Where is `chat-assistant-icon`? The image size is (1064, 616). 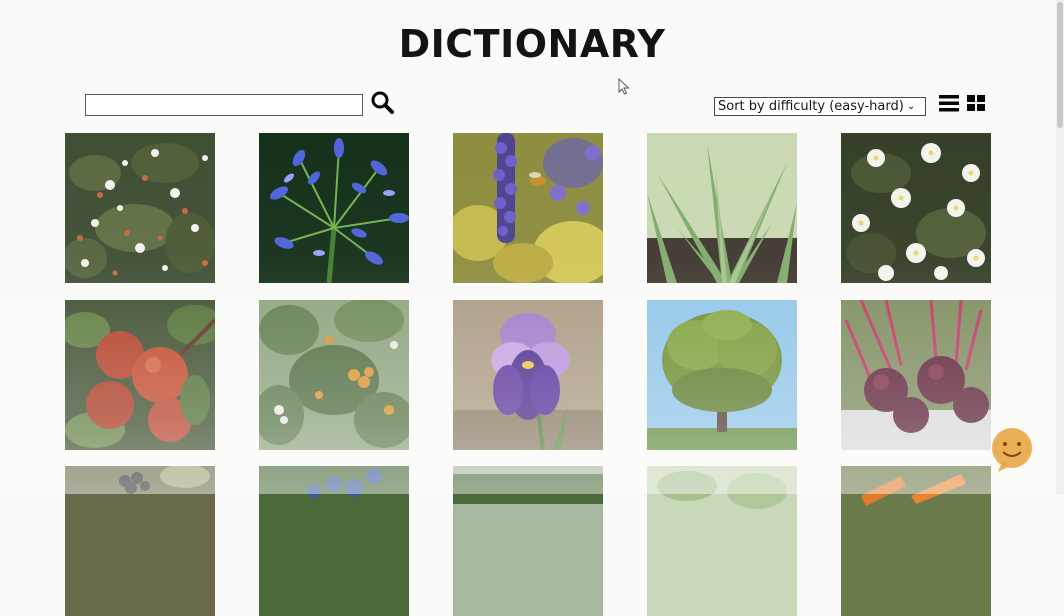 chat-assistant-icon is located at coordinates (1012, 450).